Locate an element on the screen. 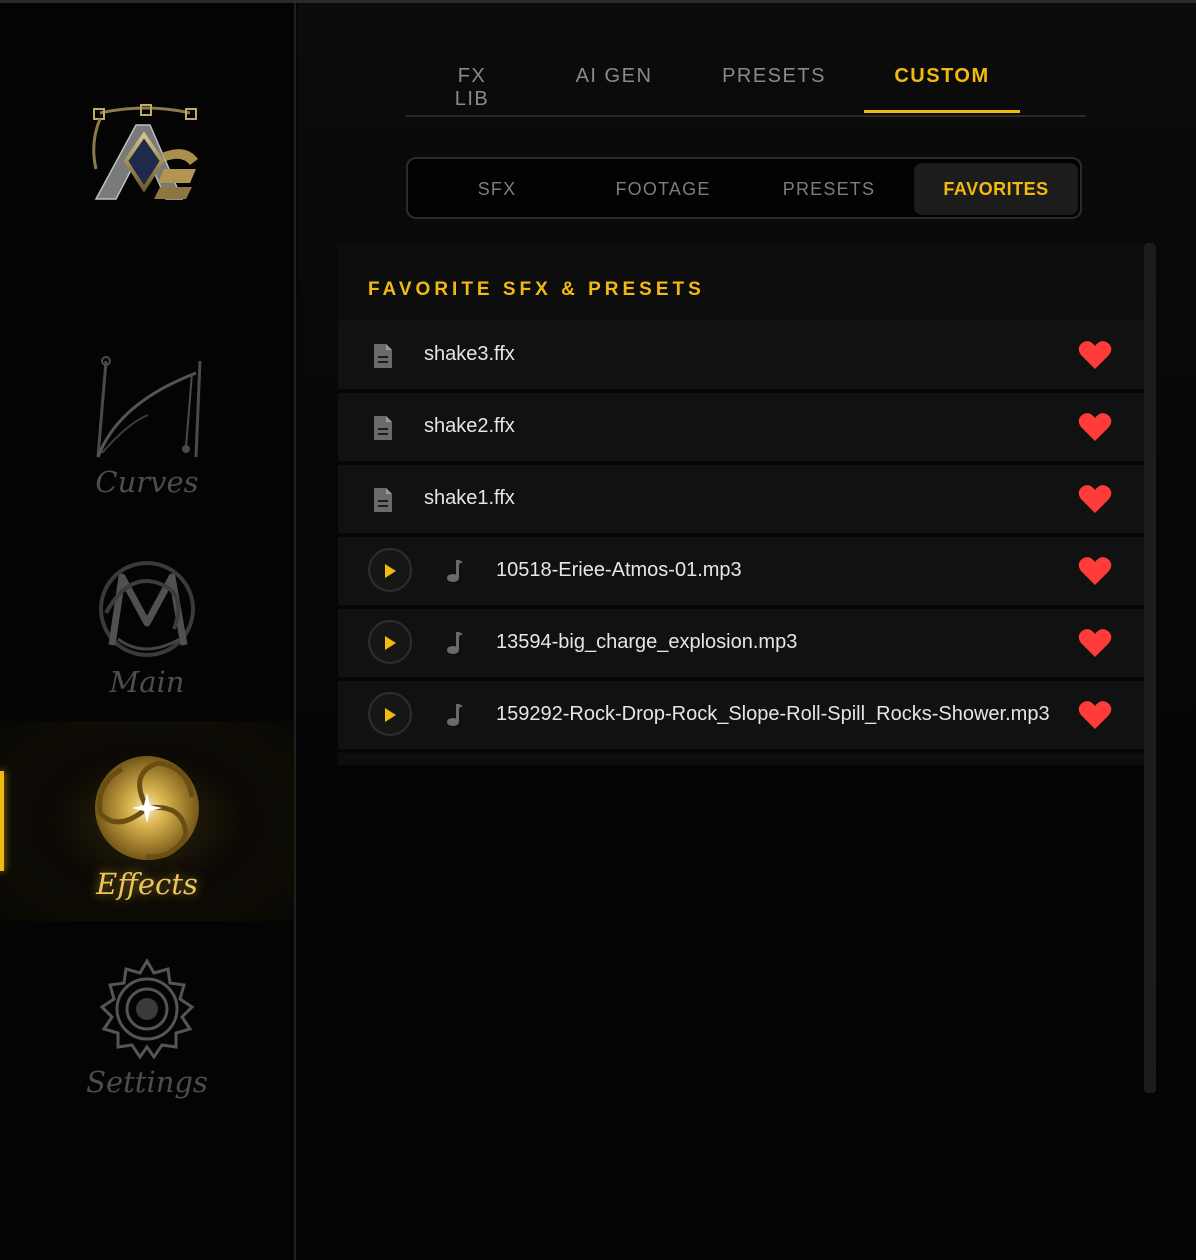 This screenshot has height=1260, width=1196. file-name: shake3.ffx is located at coordinates (469, 354).